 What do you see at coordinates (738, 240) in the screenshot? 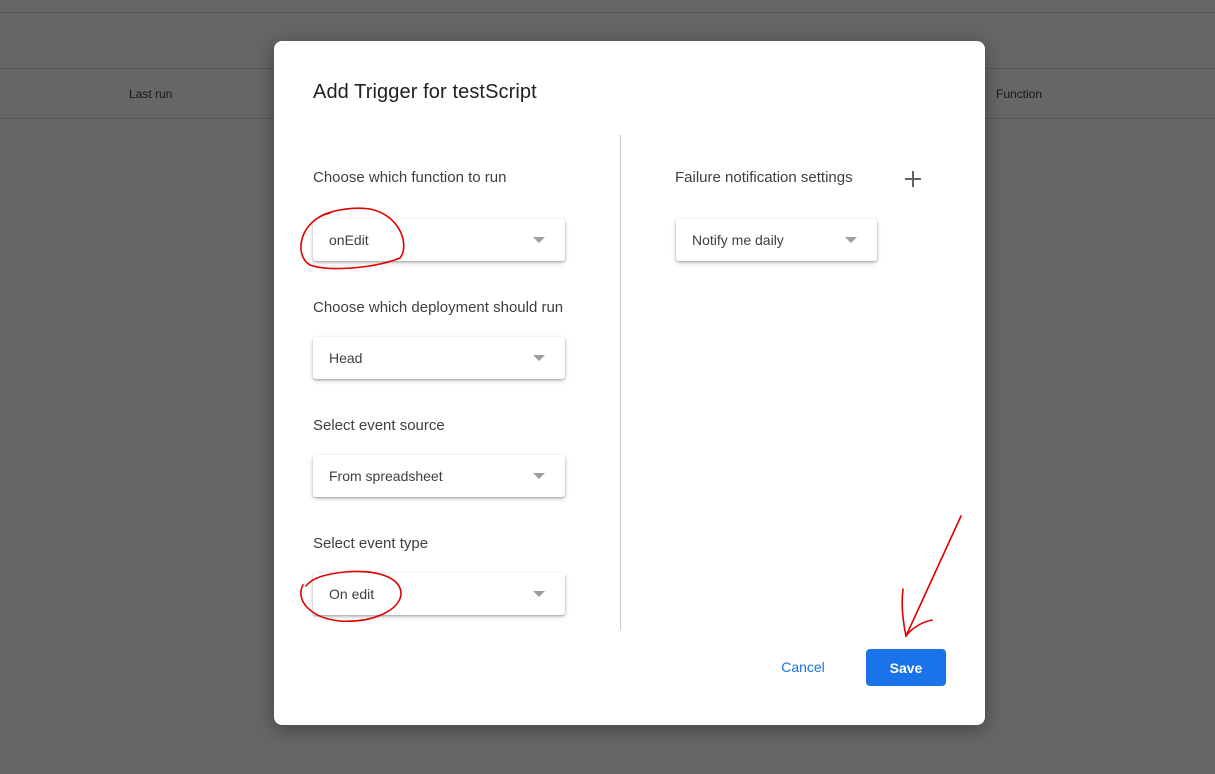
I see `failure-notification-select-value: Notify me daily` at bounding box center [738, 240].